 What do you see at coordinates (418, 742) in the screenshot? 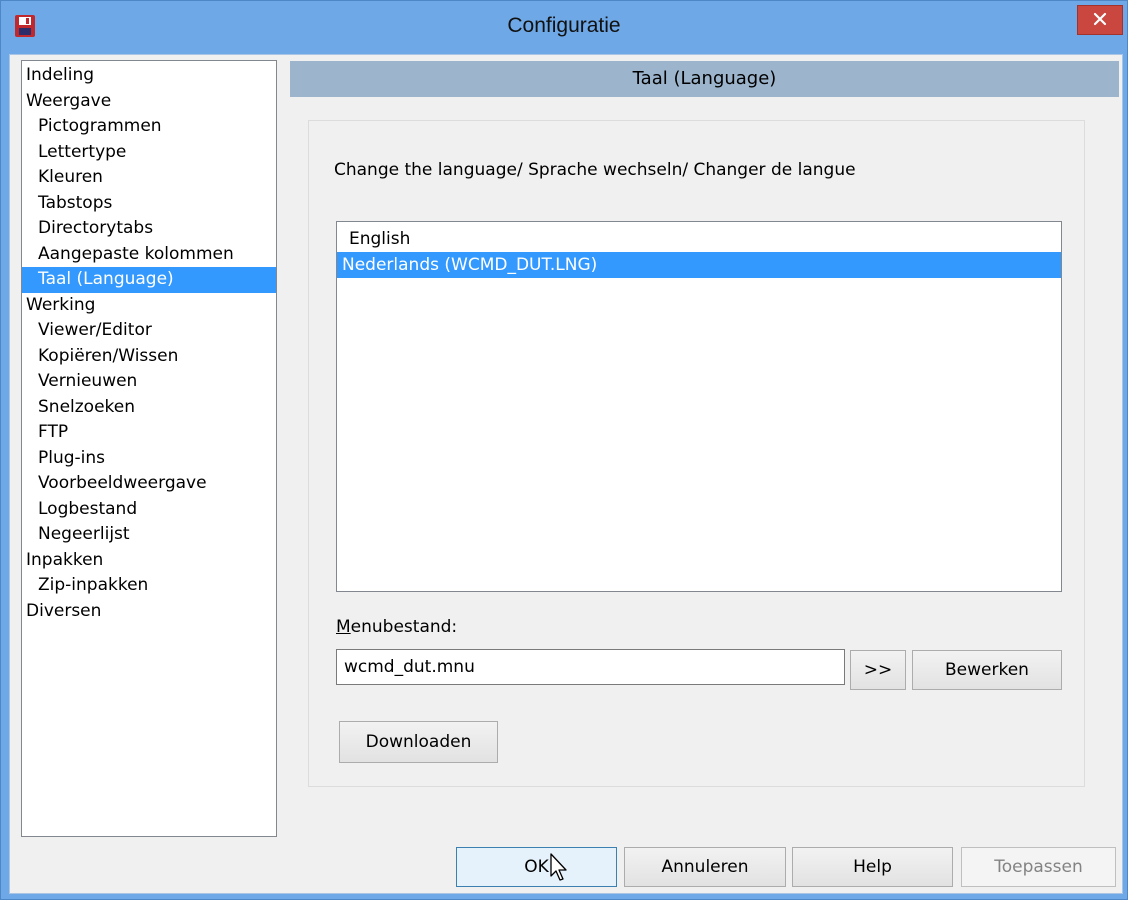
I see `download-button: Downloaden` at bounding box center [418, 742].